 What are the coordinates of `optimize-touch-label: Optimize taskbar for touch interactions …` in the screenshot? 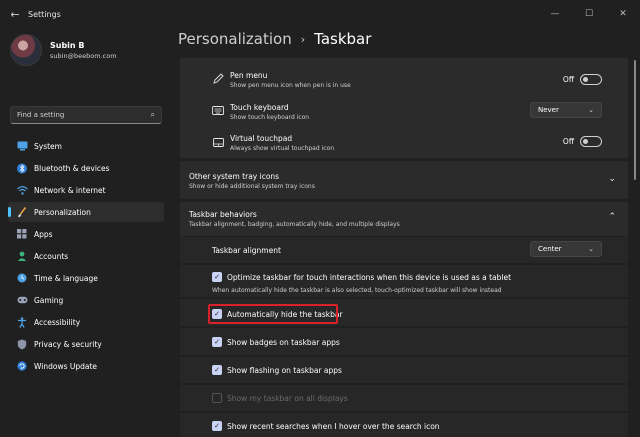 It's located at (369, 277).